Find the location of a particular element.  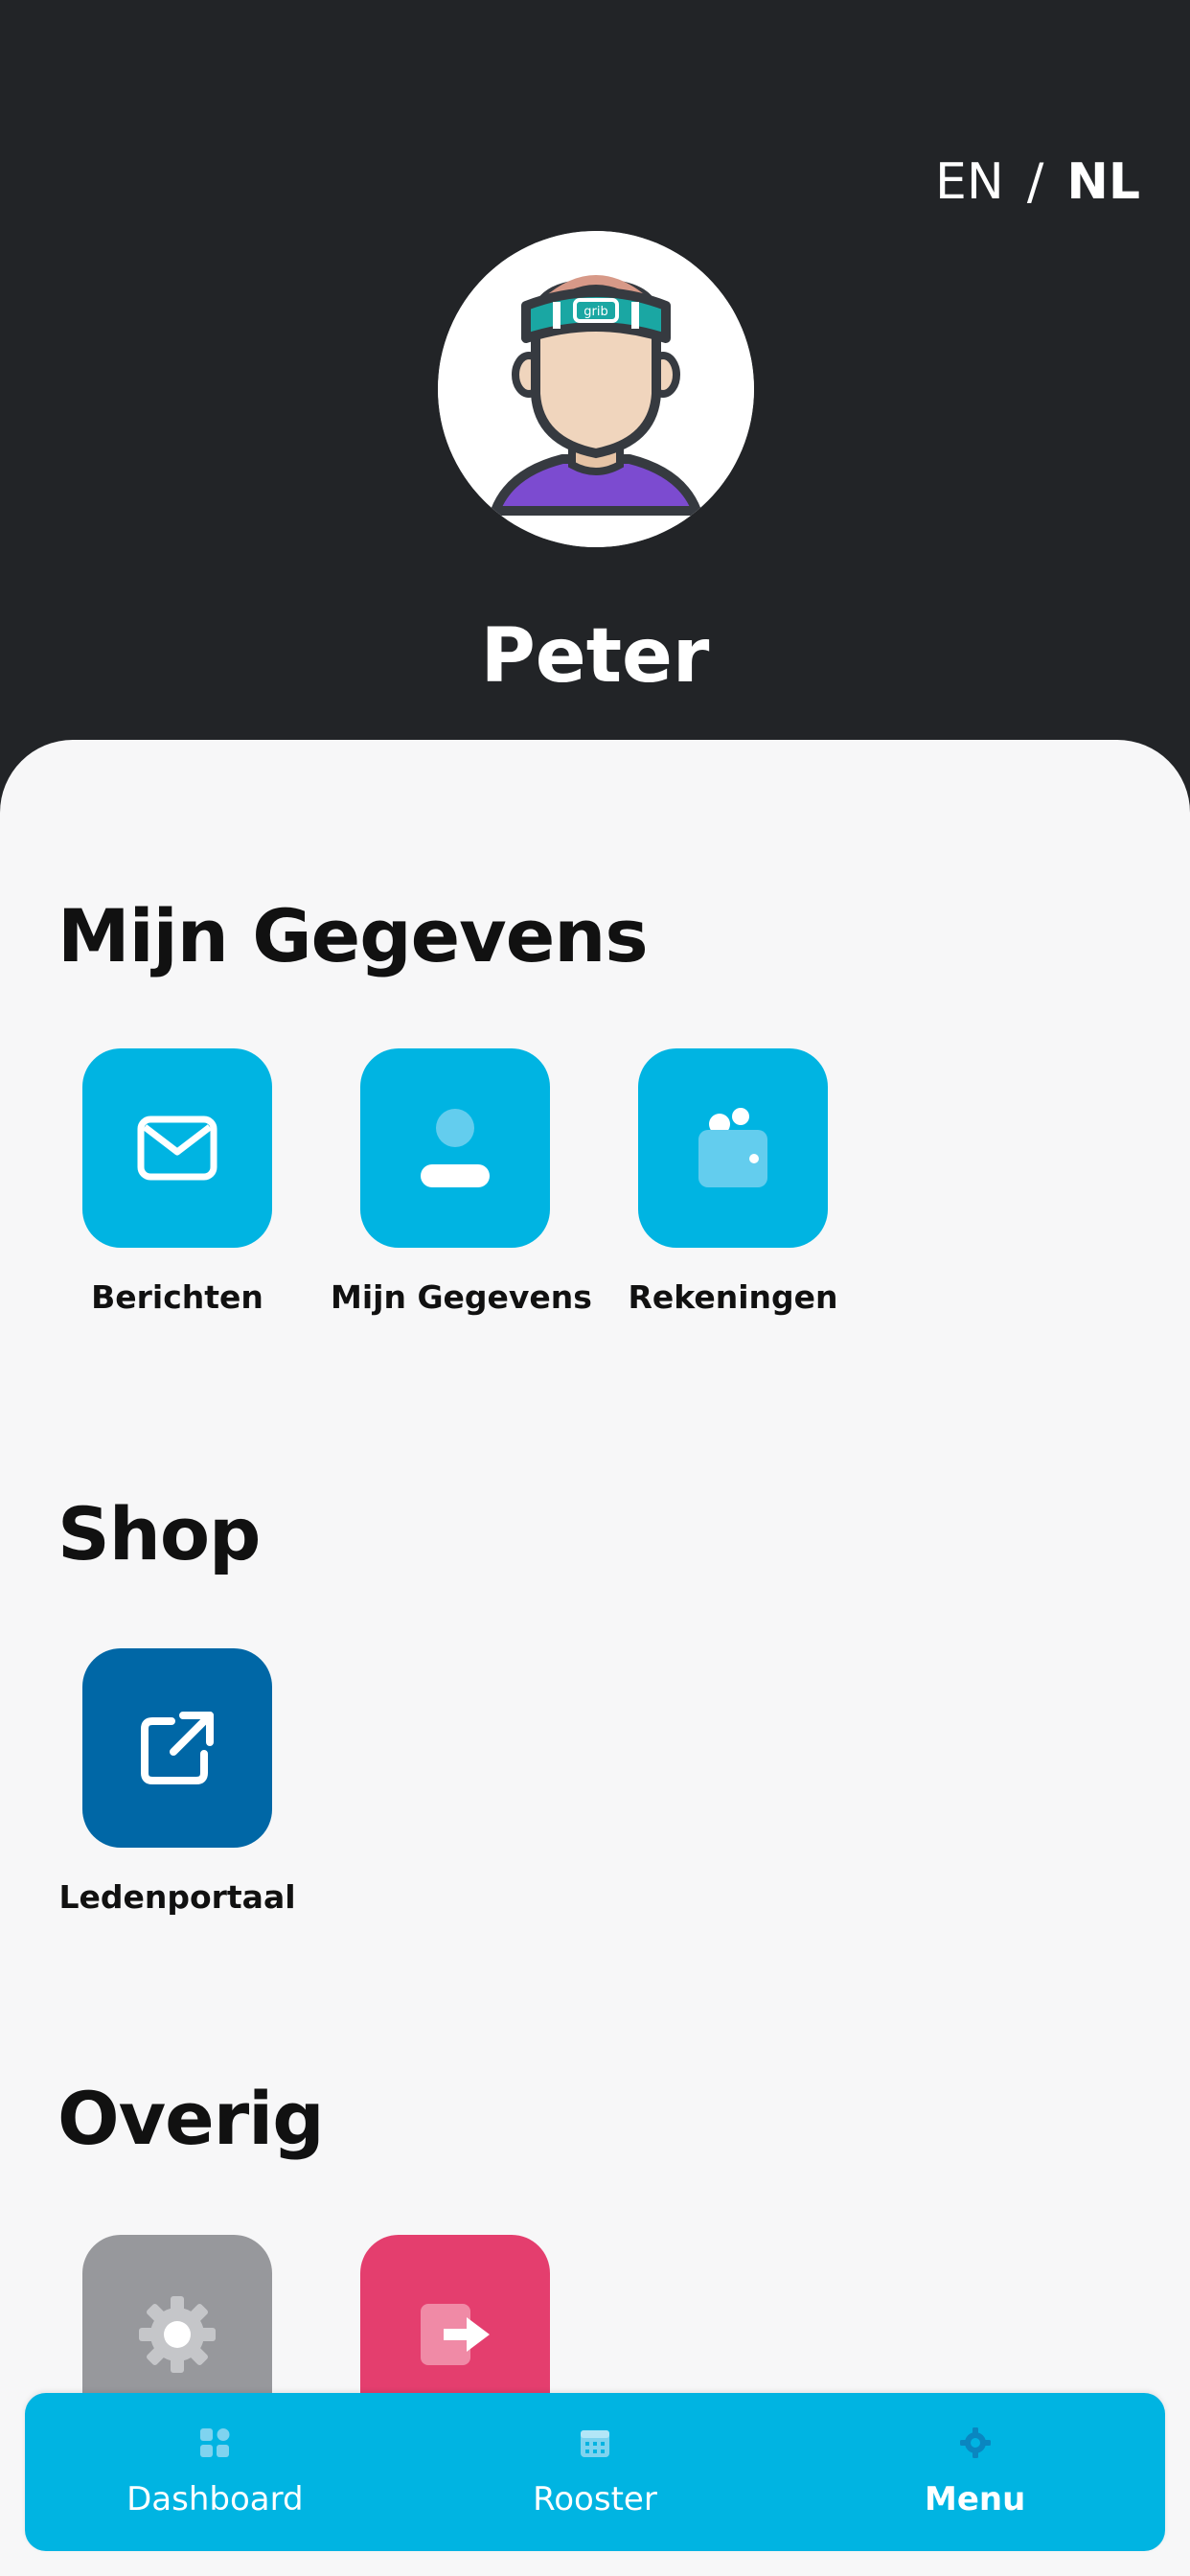

section-title-overig: Overig is located at coordinates (191, 2118).